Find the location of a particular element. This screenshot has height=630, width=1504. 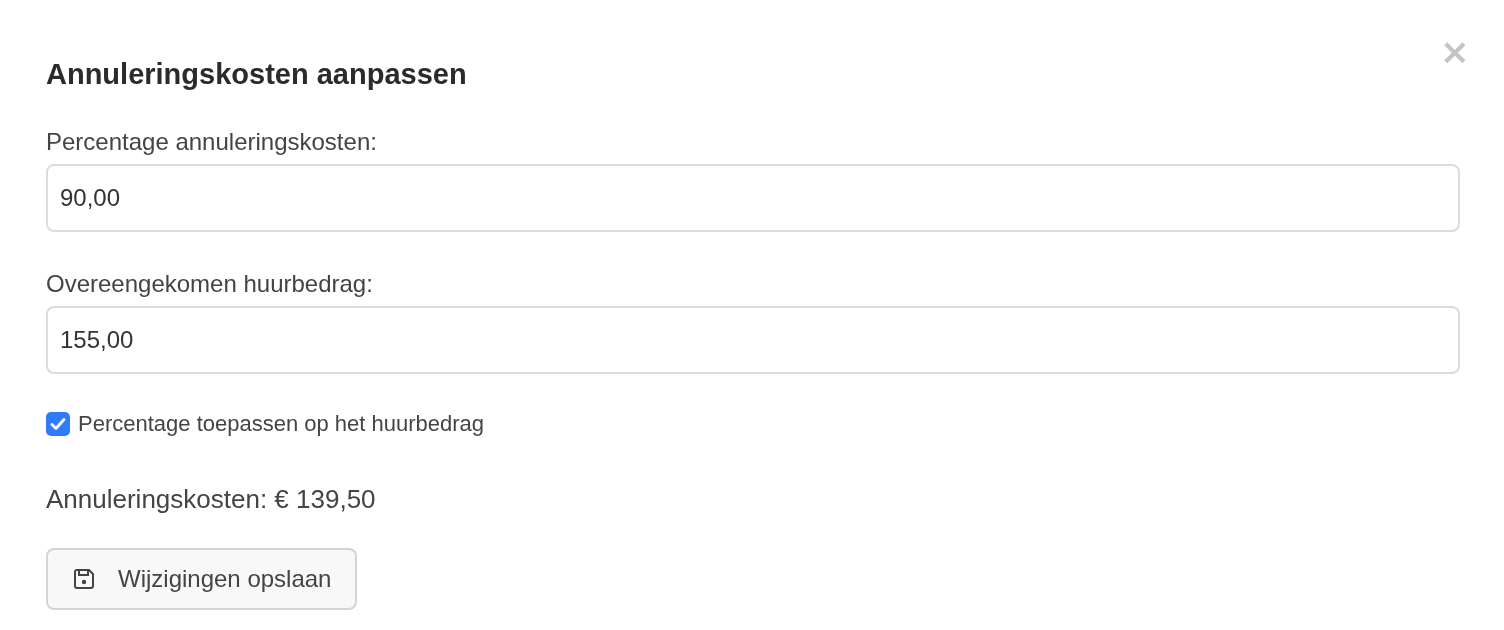

dialog-title: Annuleringskosten aanpassen is located at coordinates (257, 74).